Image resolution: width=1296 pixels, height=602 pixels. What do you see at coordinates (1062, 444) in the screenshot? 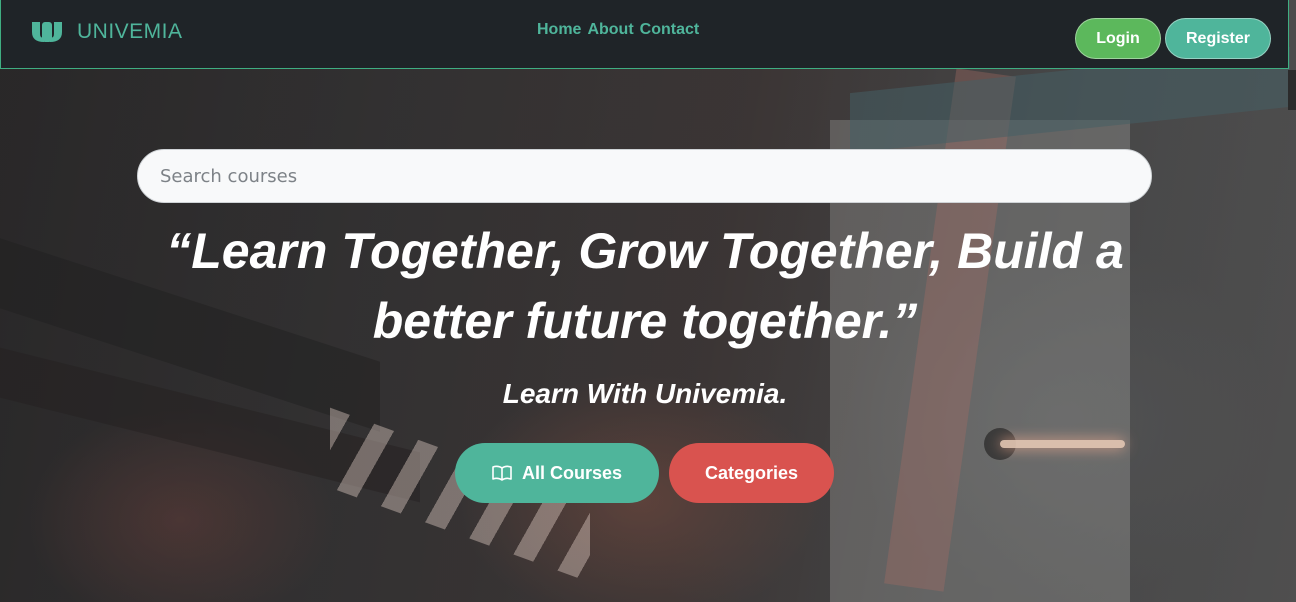
I see `bg-light-bar` at bounding box center [1062, 444].